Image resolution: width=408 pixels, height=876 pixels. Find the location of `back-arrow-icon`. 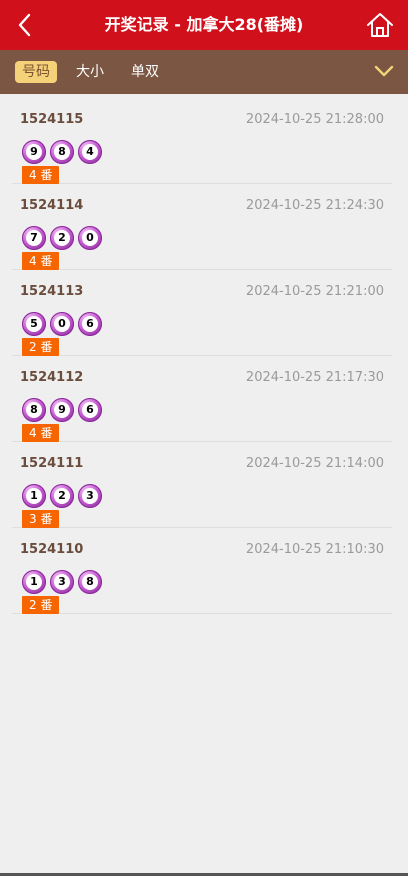

back-arrow-icon is located at coordinates (26, 25).